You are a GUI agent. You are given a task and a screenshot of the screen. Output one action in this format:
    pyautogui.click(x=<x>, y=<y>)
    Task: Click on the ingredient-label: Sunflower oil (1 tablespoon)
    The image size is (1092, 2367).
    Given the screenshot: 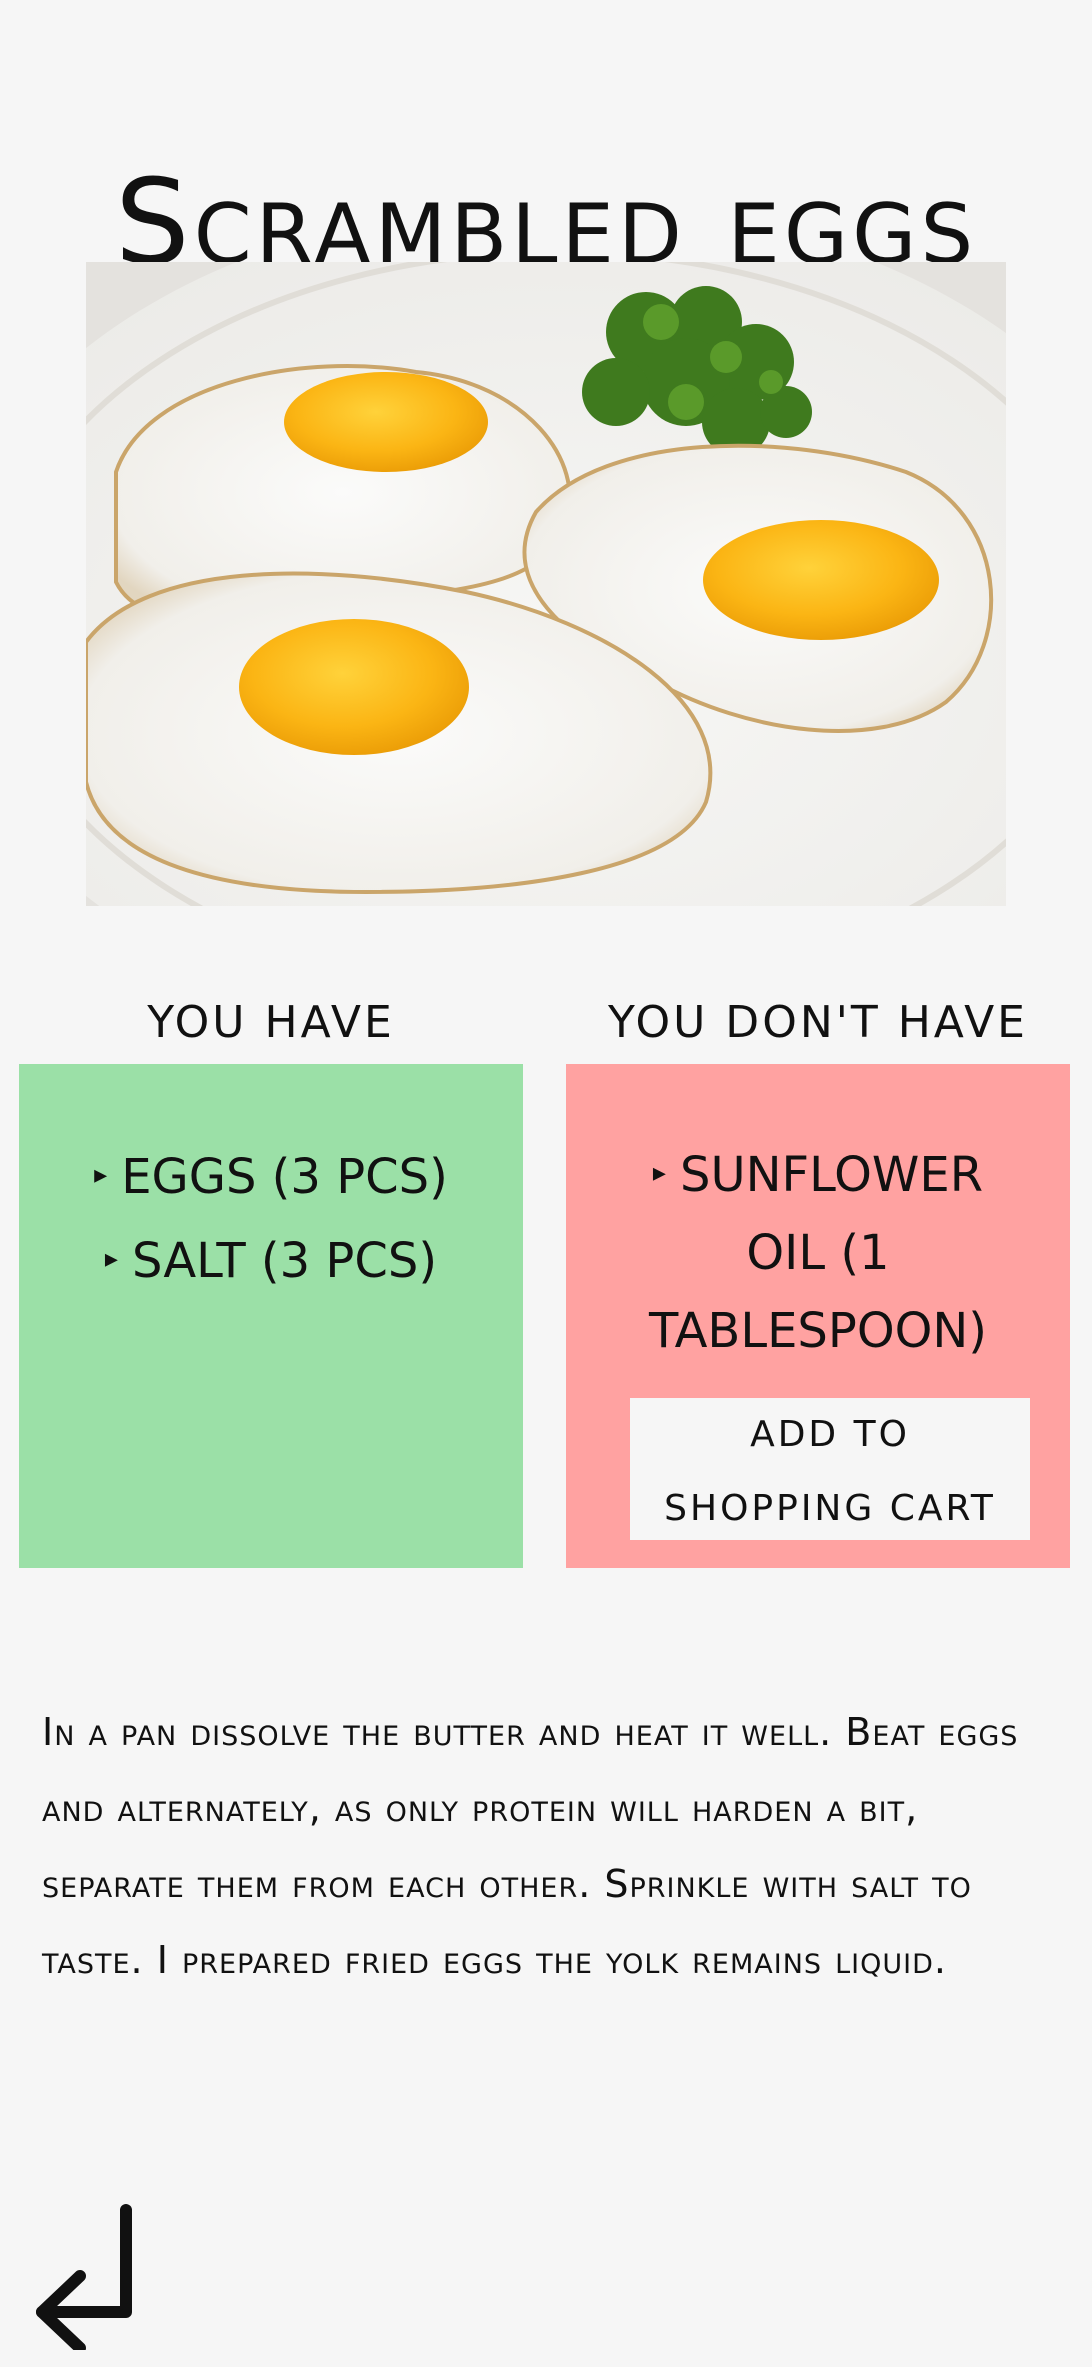 What is the action you would take?
    pyautogui.click(x=818, y=1253)
    